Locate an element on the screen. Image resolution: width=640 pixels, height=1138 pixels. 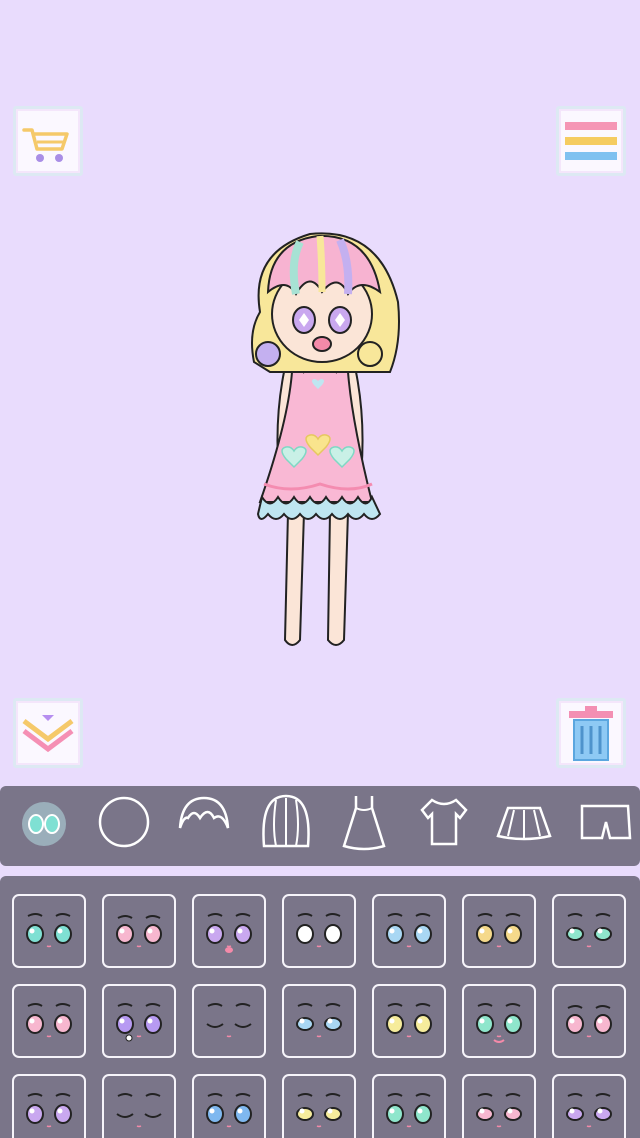
skirt-icon is located at coordinates (524, 823).